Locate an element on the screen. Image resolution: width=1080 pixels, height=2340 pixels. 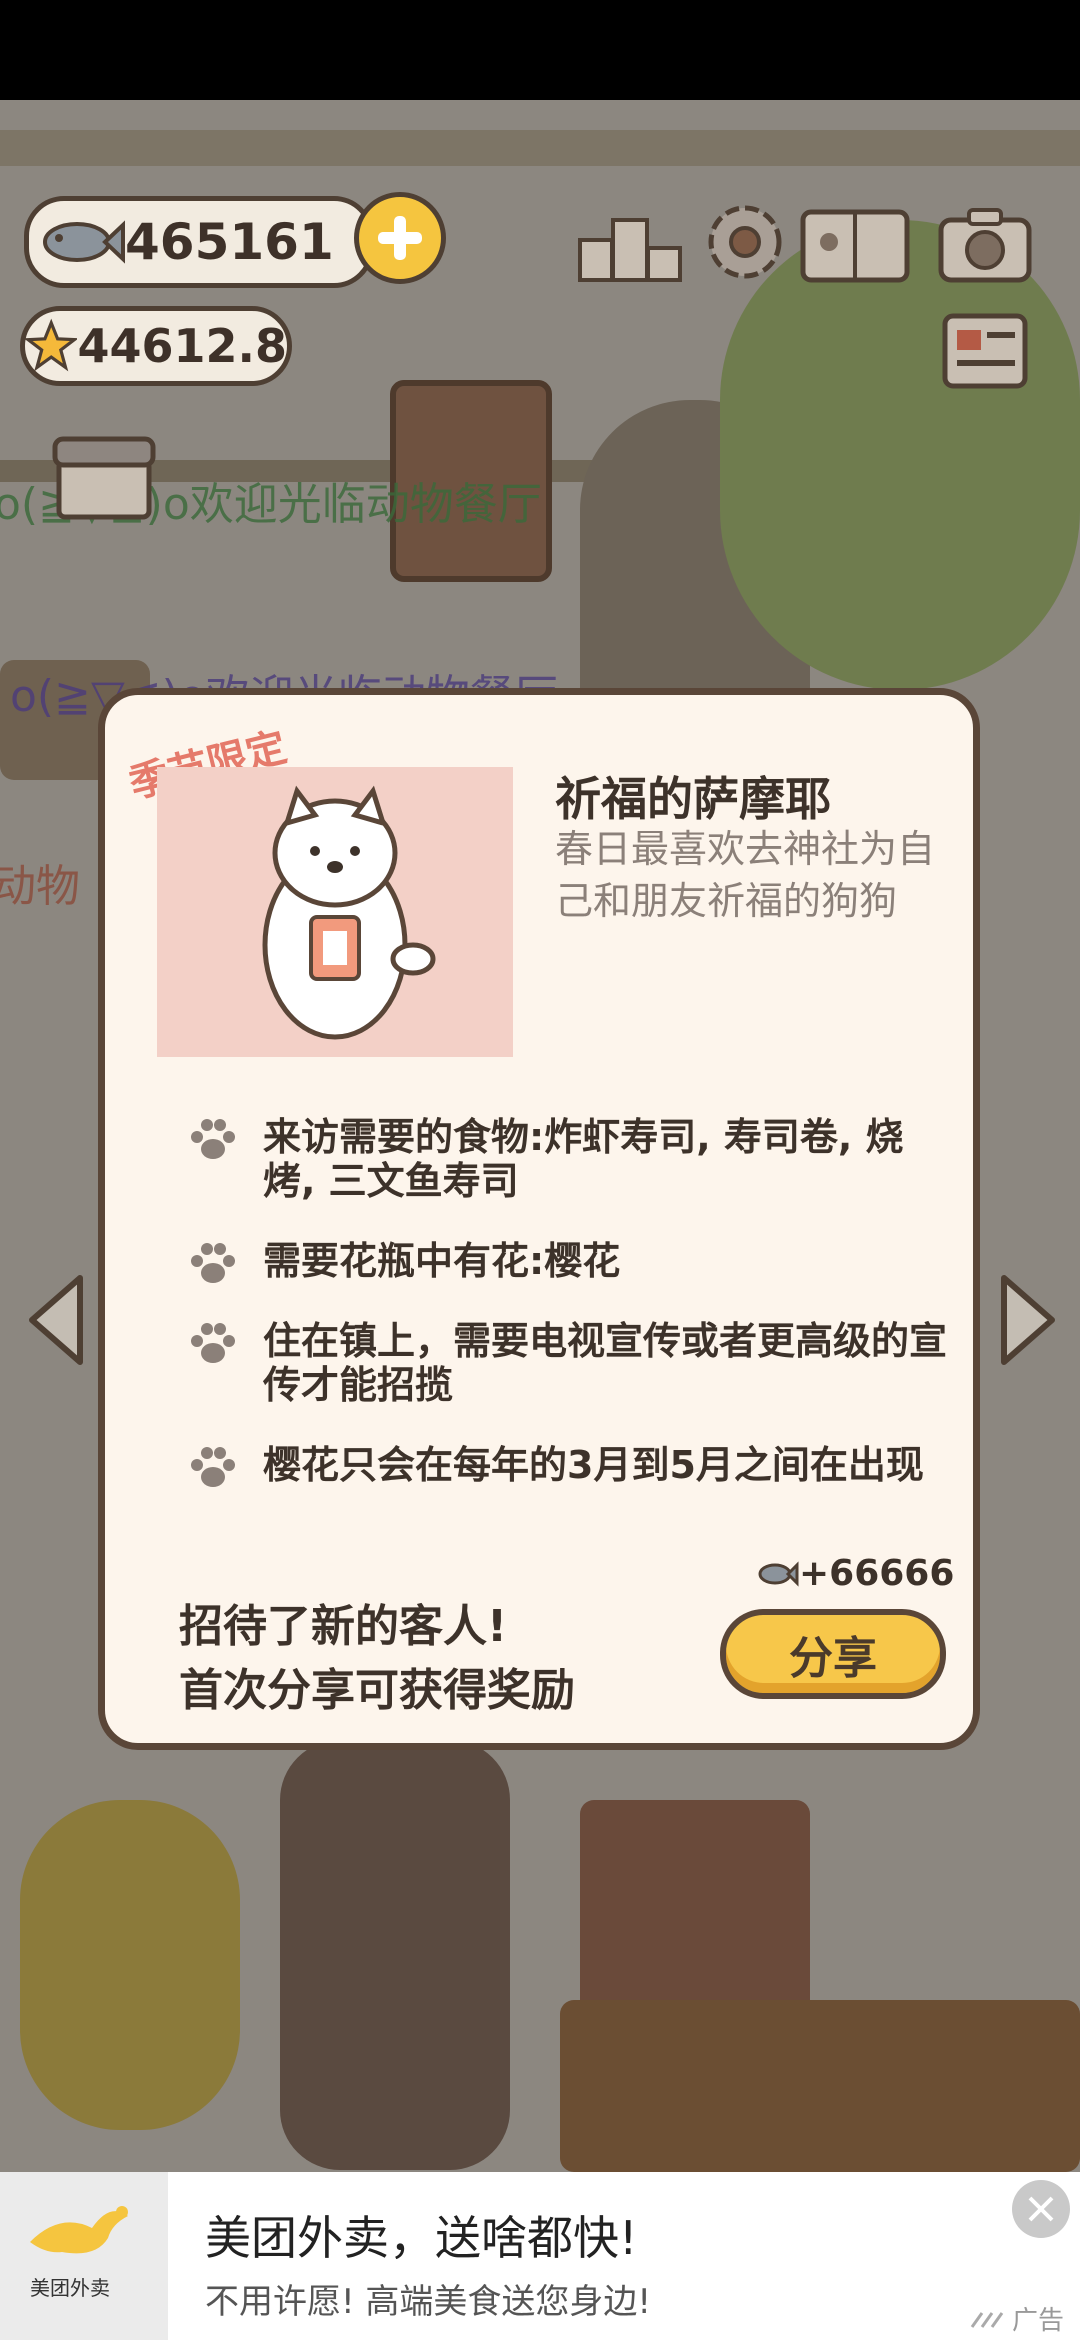
fish-currency: 465161 is located at coordinates (199, 242).